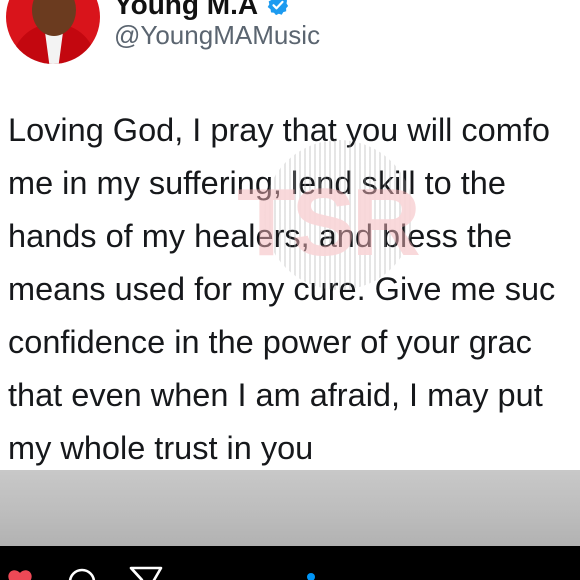 Image resolution: width=580 pixels, height=580 pixels. Describe the element at coordinates (146, 573) in the screenshot. I see `send-icon` at that location.